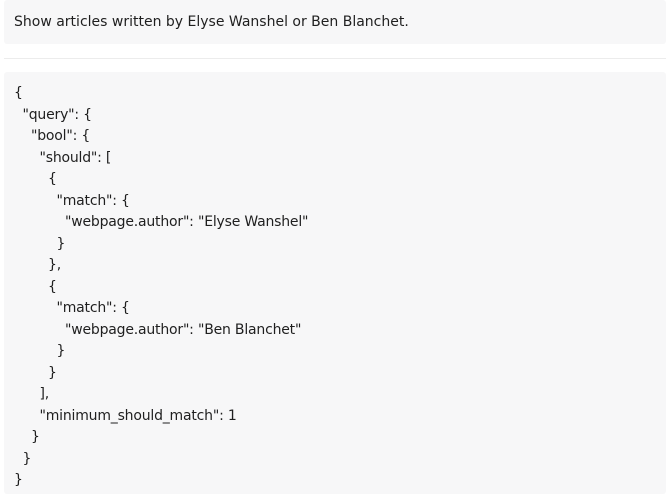 This screenshot has height=494, width=666. What do you see at coordinates (63, 157) in the screenshot?
I see `code-line: "should": [` at bounding box center [63, 157].